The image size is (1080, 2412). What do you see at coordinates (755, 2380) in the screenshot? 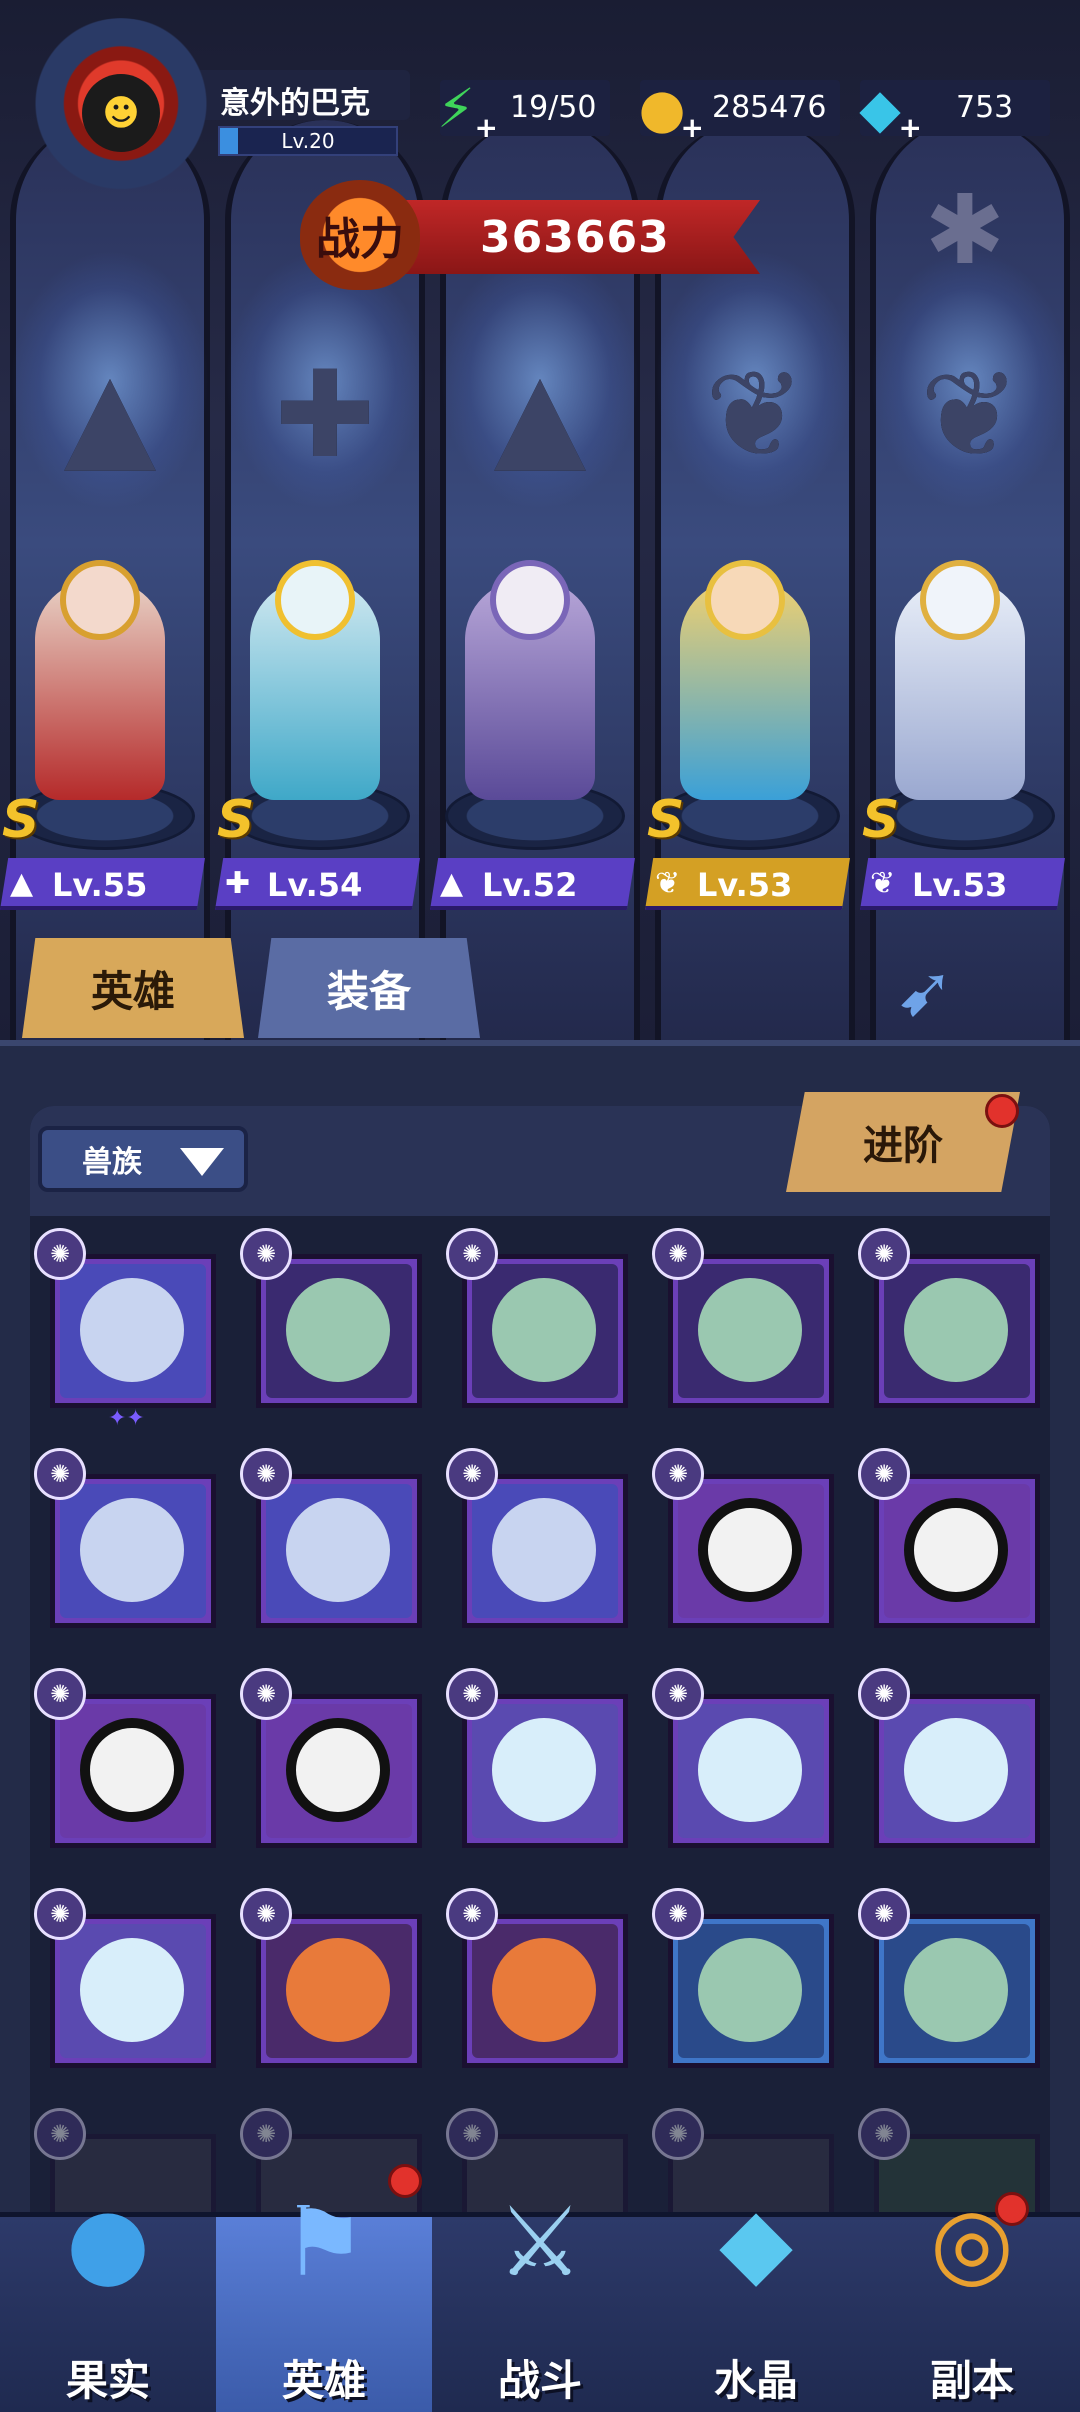
I see `nav-label: 水晶` at bounding box center [755, 2380].